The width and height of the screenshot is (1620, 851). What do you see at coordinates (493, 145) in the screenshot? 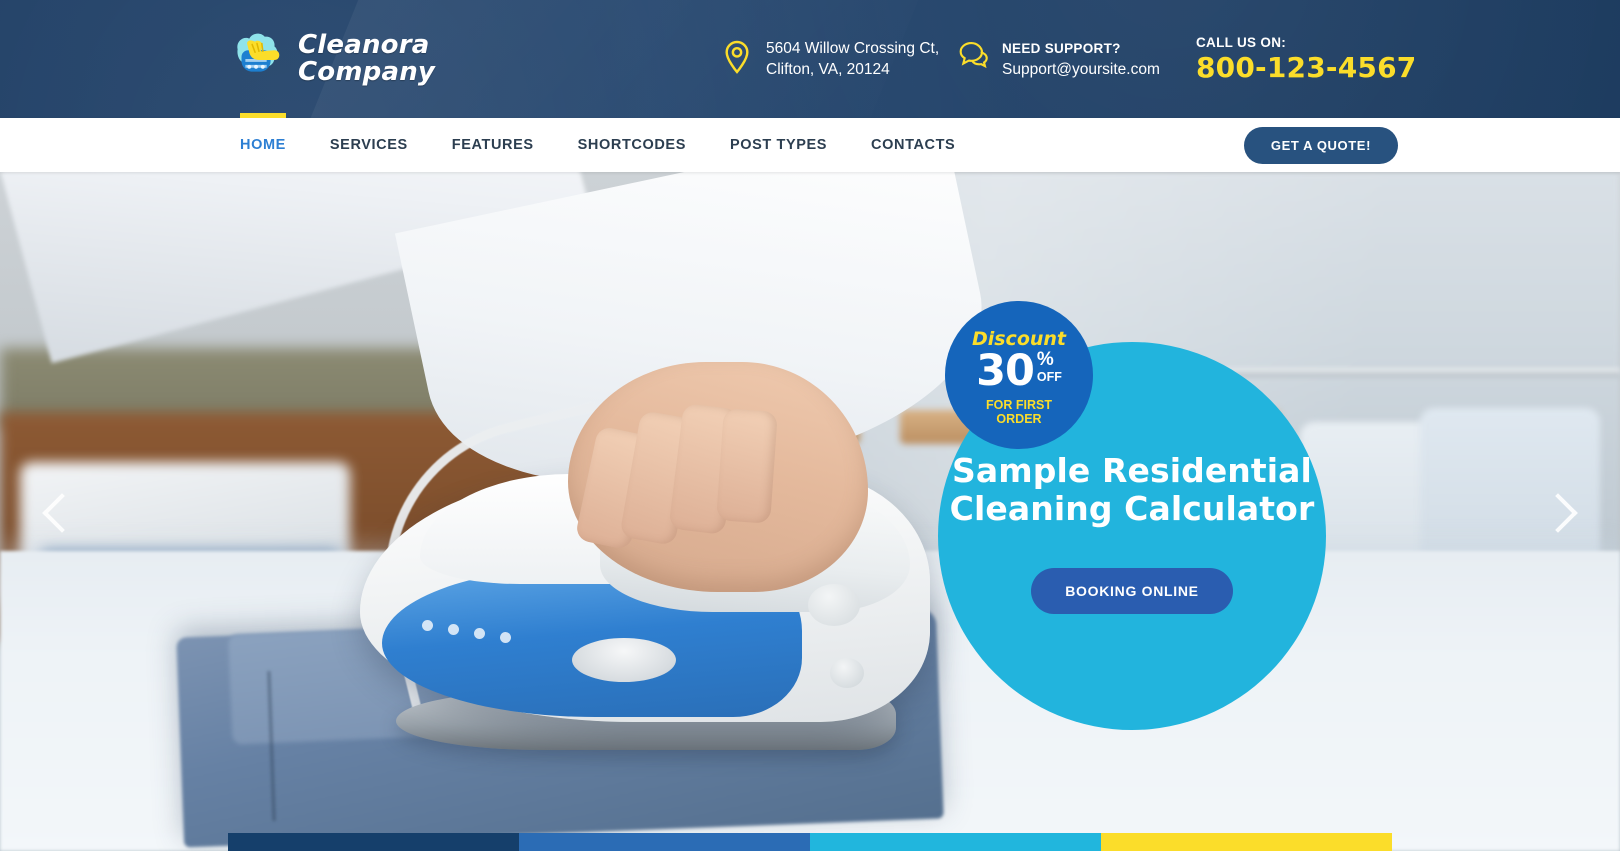
I see `nav-item-features: FEATURES` at bounding box center [493, 145].